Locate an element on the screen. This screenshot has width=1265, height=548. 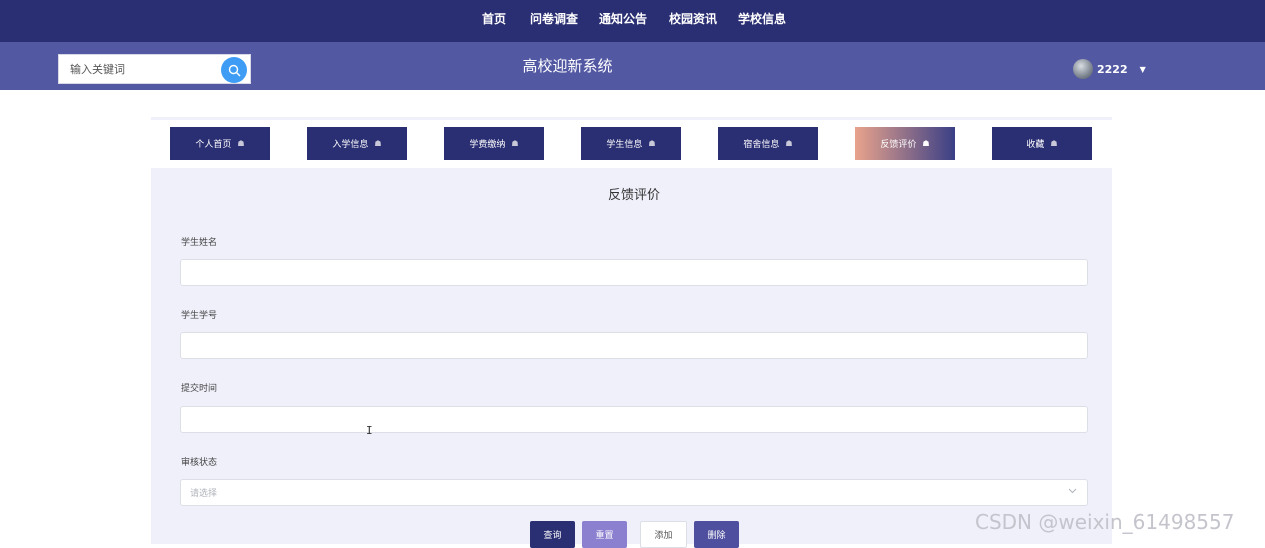
student-name-label: 学生姓名 is located at coordinates (199, 243).